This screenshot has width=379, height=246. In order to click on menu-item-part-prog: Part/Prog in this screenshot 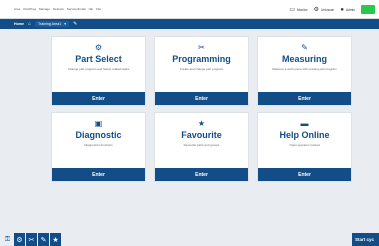, I will do `click(29, 9)`.